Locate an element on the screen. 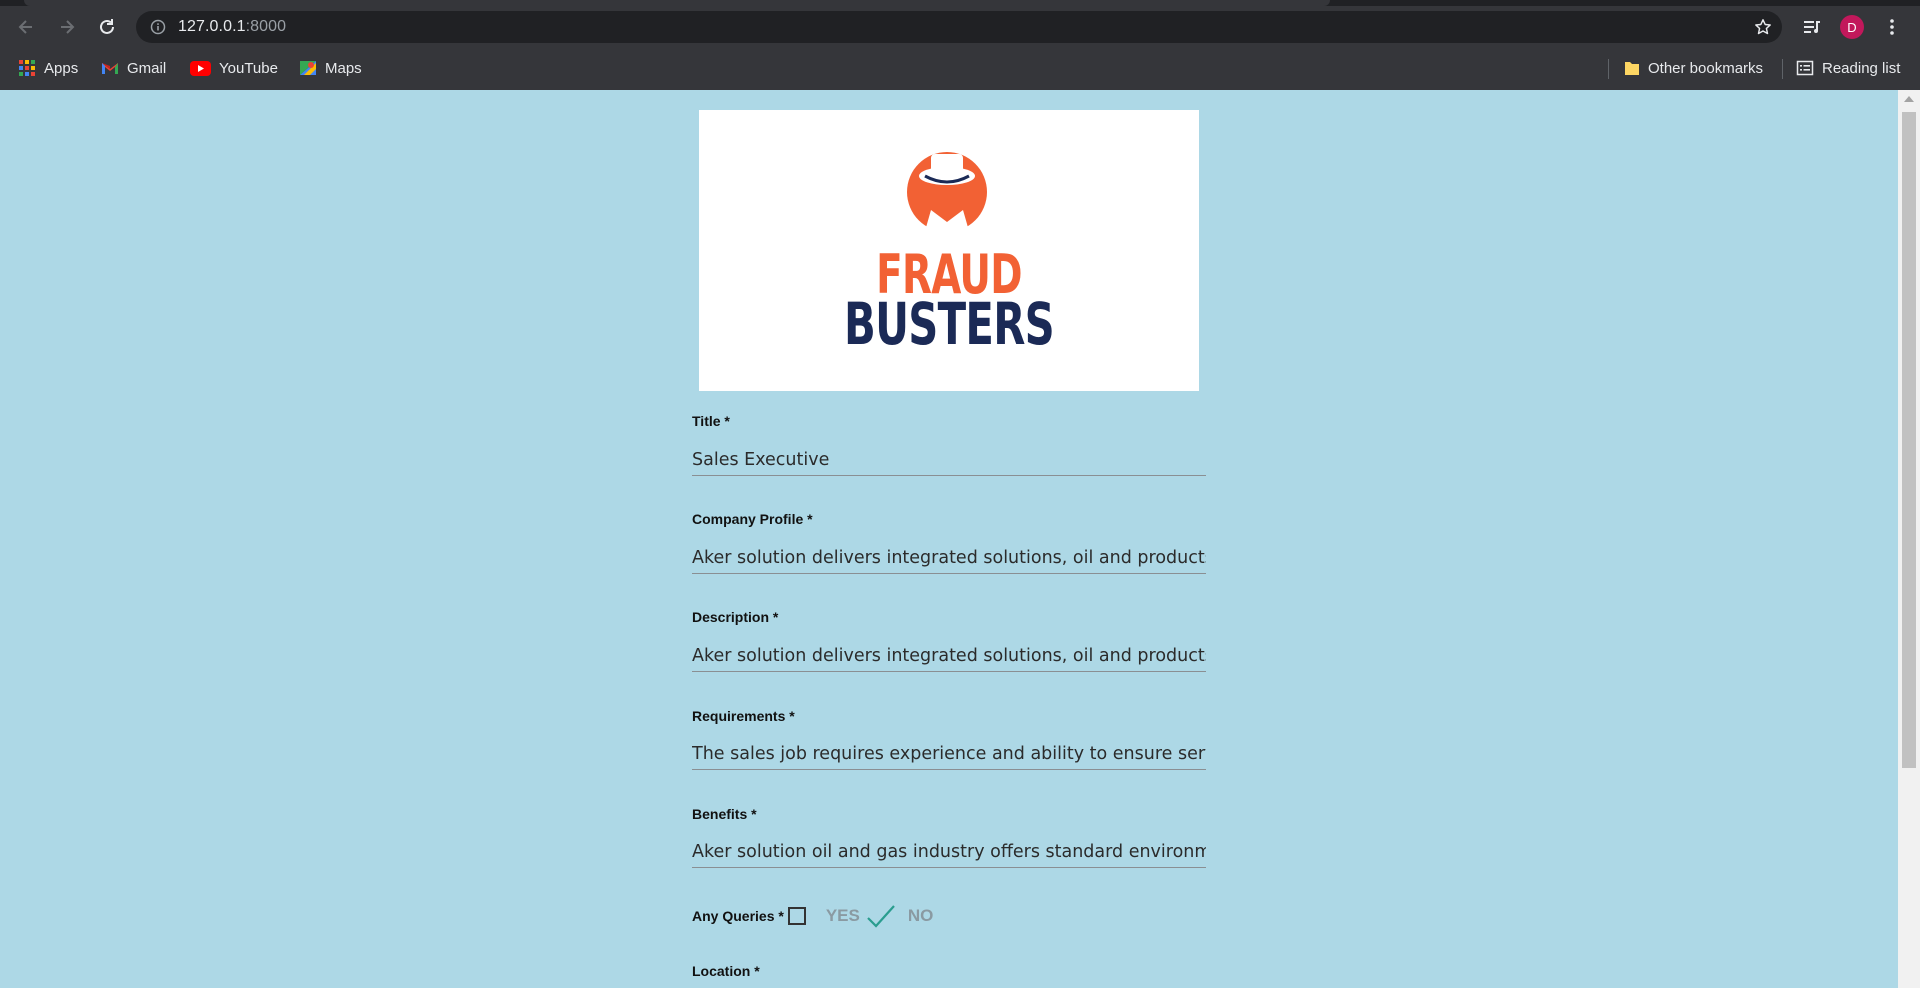 This screenshot has width=1920, height=988. browser-toolbar: 127.0.0.1:8000 D is located at coordinates (960, 27).